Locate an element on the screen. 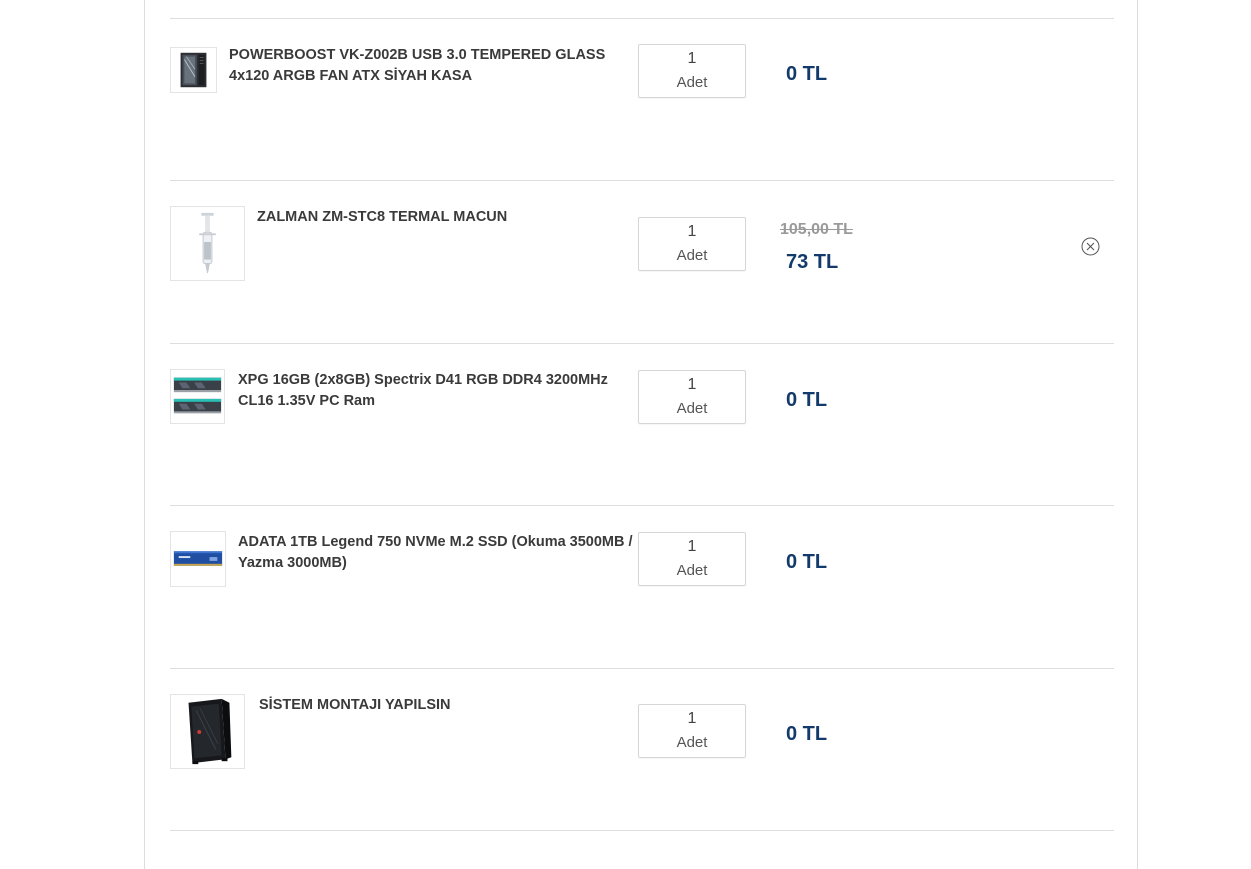  old-price: 105,00 TL is located at coordinates (816, 229).